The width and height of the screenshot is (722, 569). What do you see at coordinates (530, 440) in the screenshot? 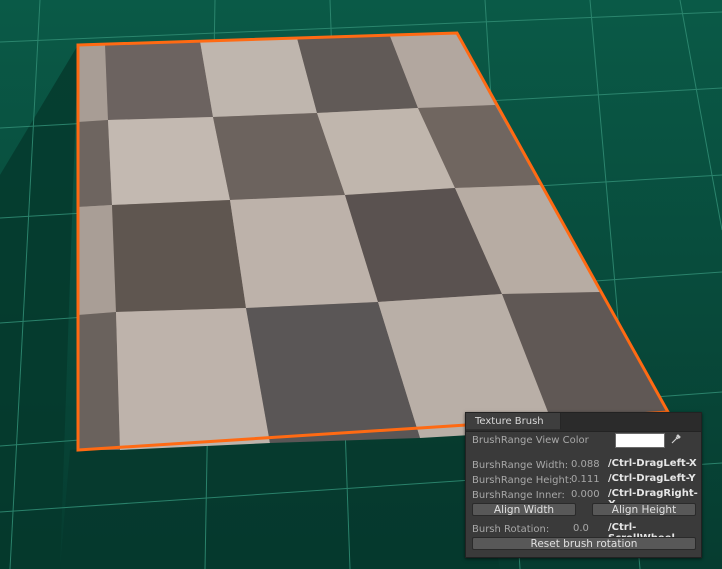
I see `view-color-label: BrushRange View Color` at bounding box center [530, 440].